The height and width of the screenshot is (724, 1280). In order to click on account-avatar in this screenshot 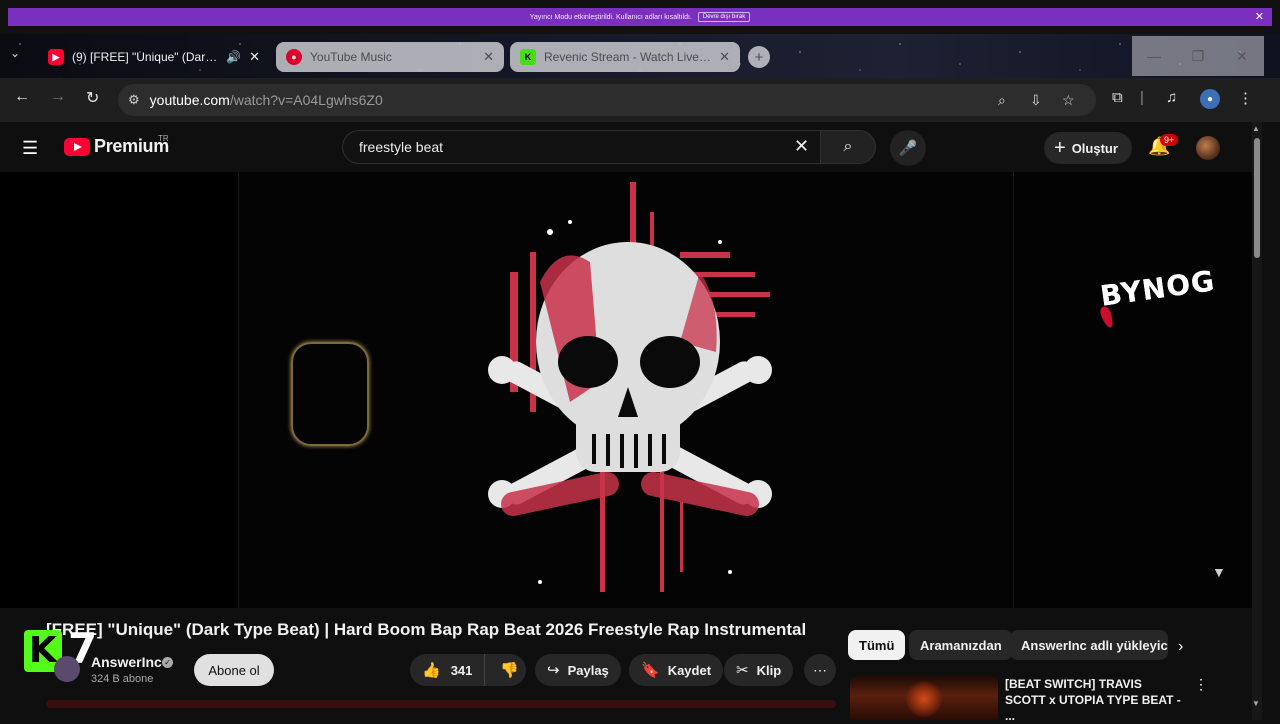, I will do `click(1208, 148)`.